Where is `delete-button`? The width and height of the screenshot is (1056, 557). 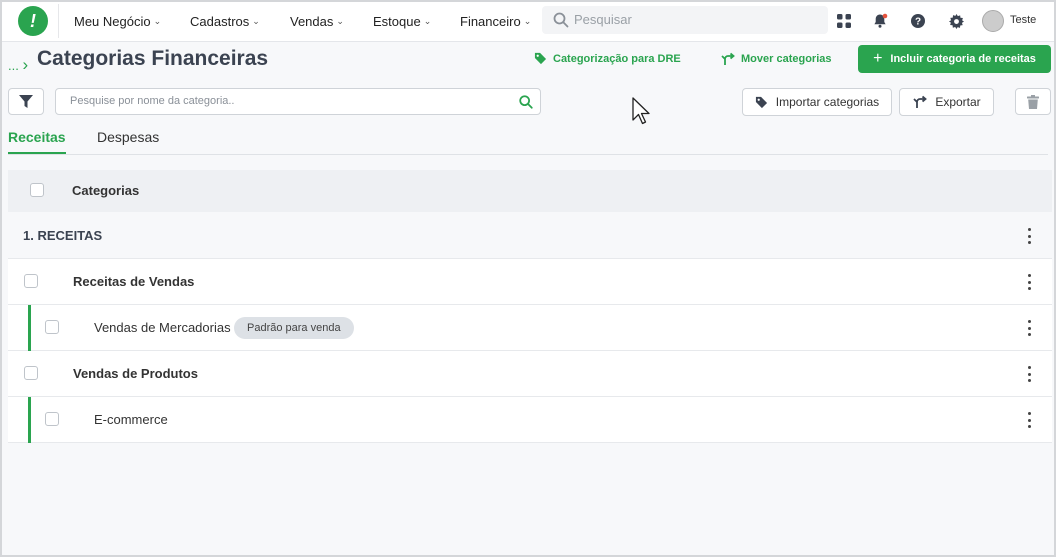
delete-button is located at coordinates (1033, 101).